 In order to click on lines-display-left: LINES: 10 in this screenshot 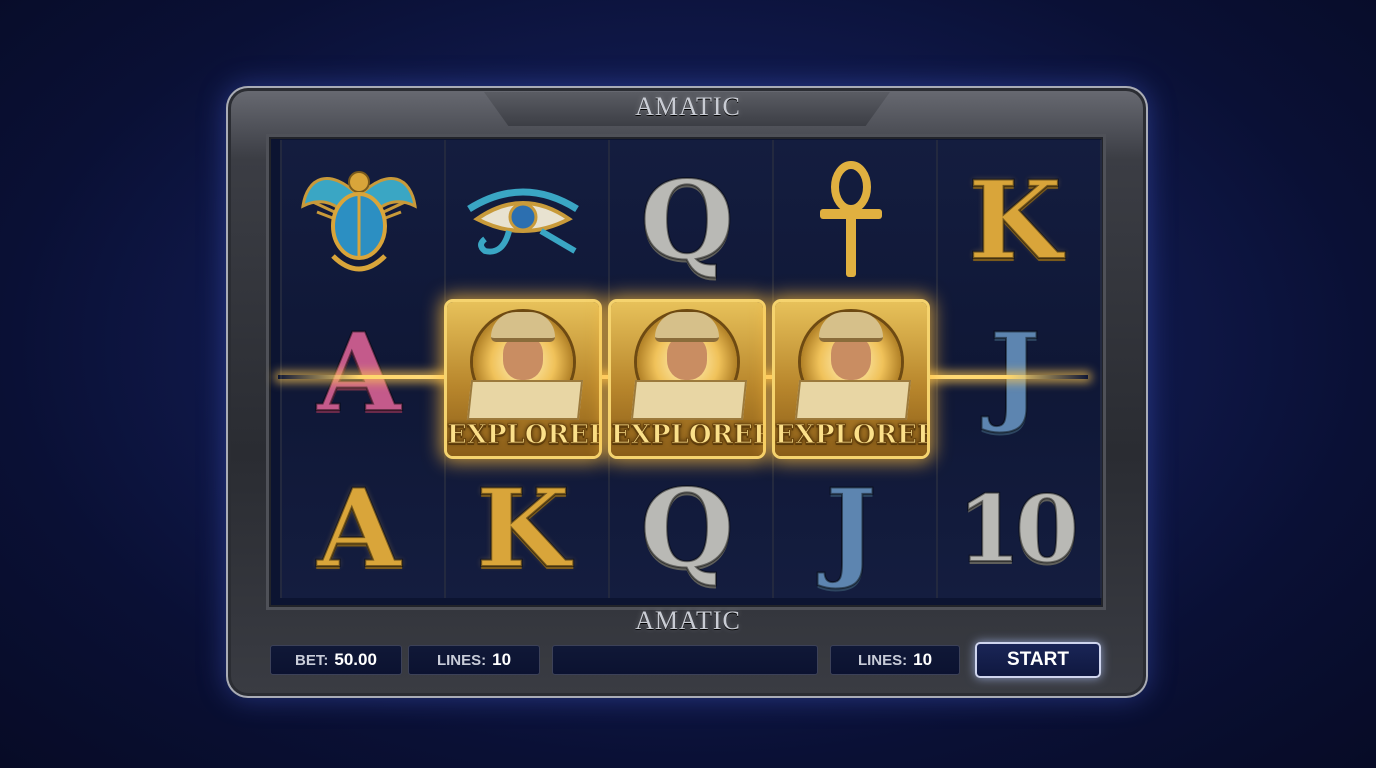, I will do `click(474, 660)`.